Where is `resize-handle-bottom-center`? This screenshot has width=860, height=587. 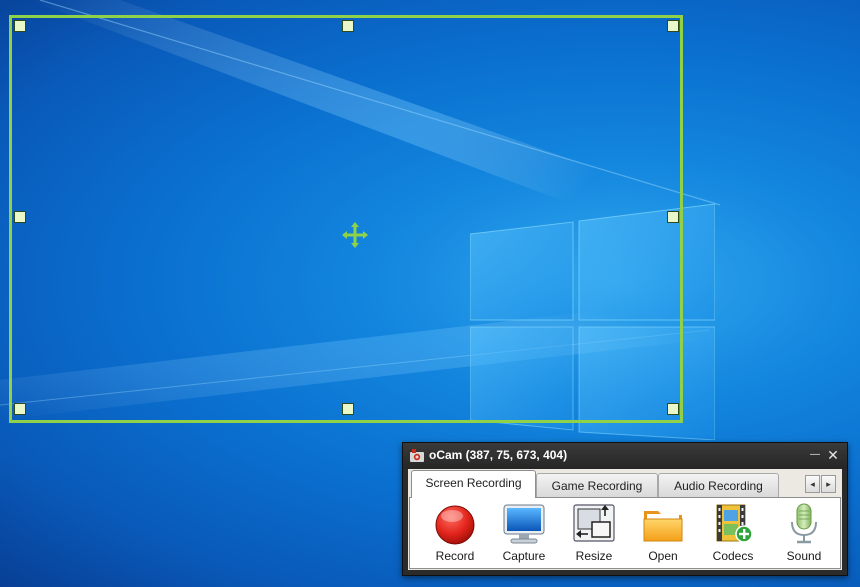 resize-handle-bottom-center is located at coordinates (348, 409).